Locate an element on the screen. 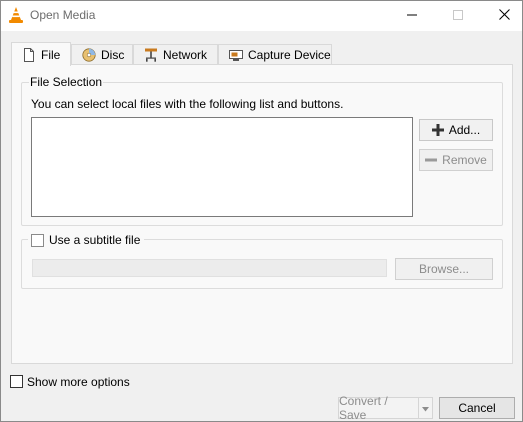 The height and width of the screenshot is (422, 523). subtitle-checkbox-label: Use a subtitle file is located at coordinates (95, 240).